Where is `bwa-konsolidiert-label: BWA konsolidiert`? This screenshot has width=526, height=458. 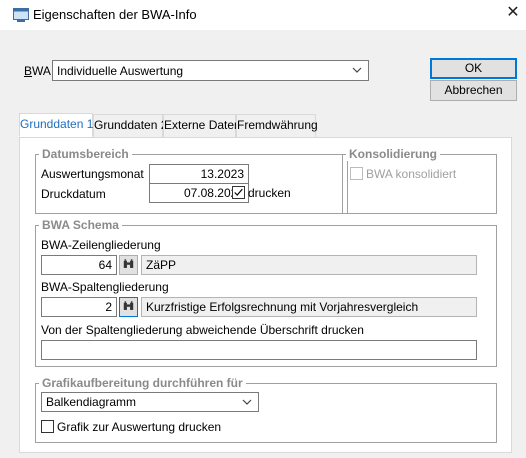
bwa-konsolidiert-label: BWA konsolidiert is located at coordinates (411, 174).